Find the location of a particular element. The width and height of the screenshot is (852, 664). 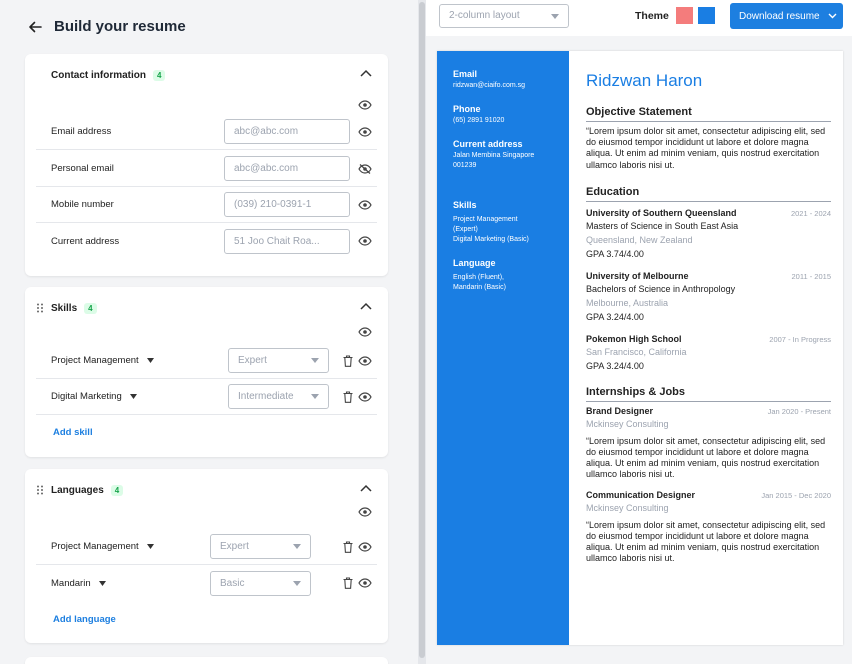

skill-name-dropdown: Digital Marketing is located at coordinates (94, 396).